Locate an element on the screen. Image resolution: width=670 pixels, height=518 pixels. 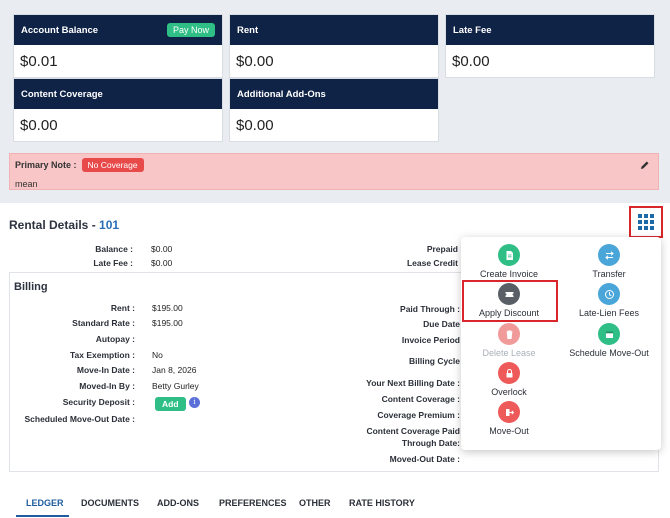
billing-right-label: Content Coverage : is located at coordinates (420, 399).